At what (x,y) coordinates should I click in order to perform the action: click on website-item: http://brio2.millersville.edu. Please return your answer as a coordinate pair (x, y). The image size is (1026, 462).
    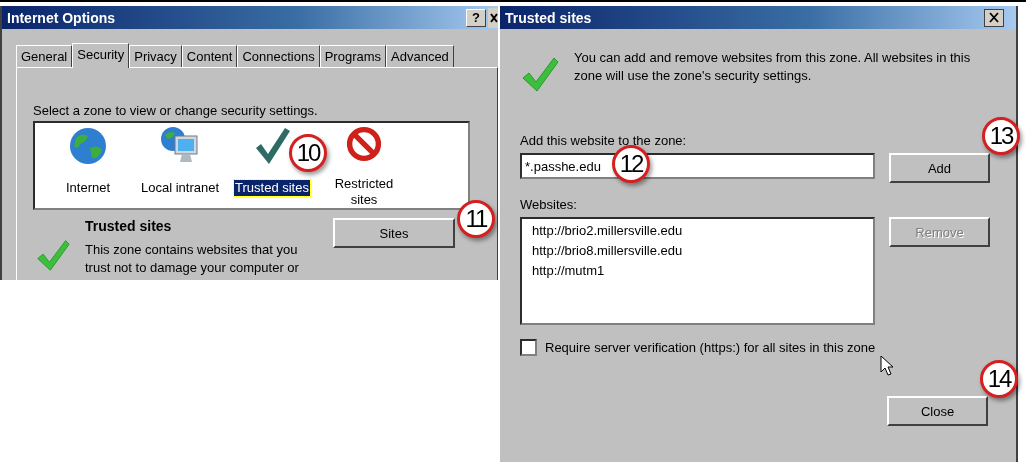
    Looking at the image, I should click on (607, 231).